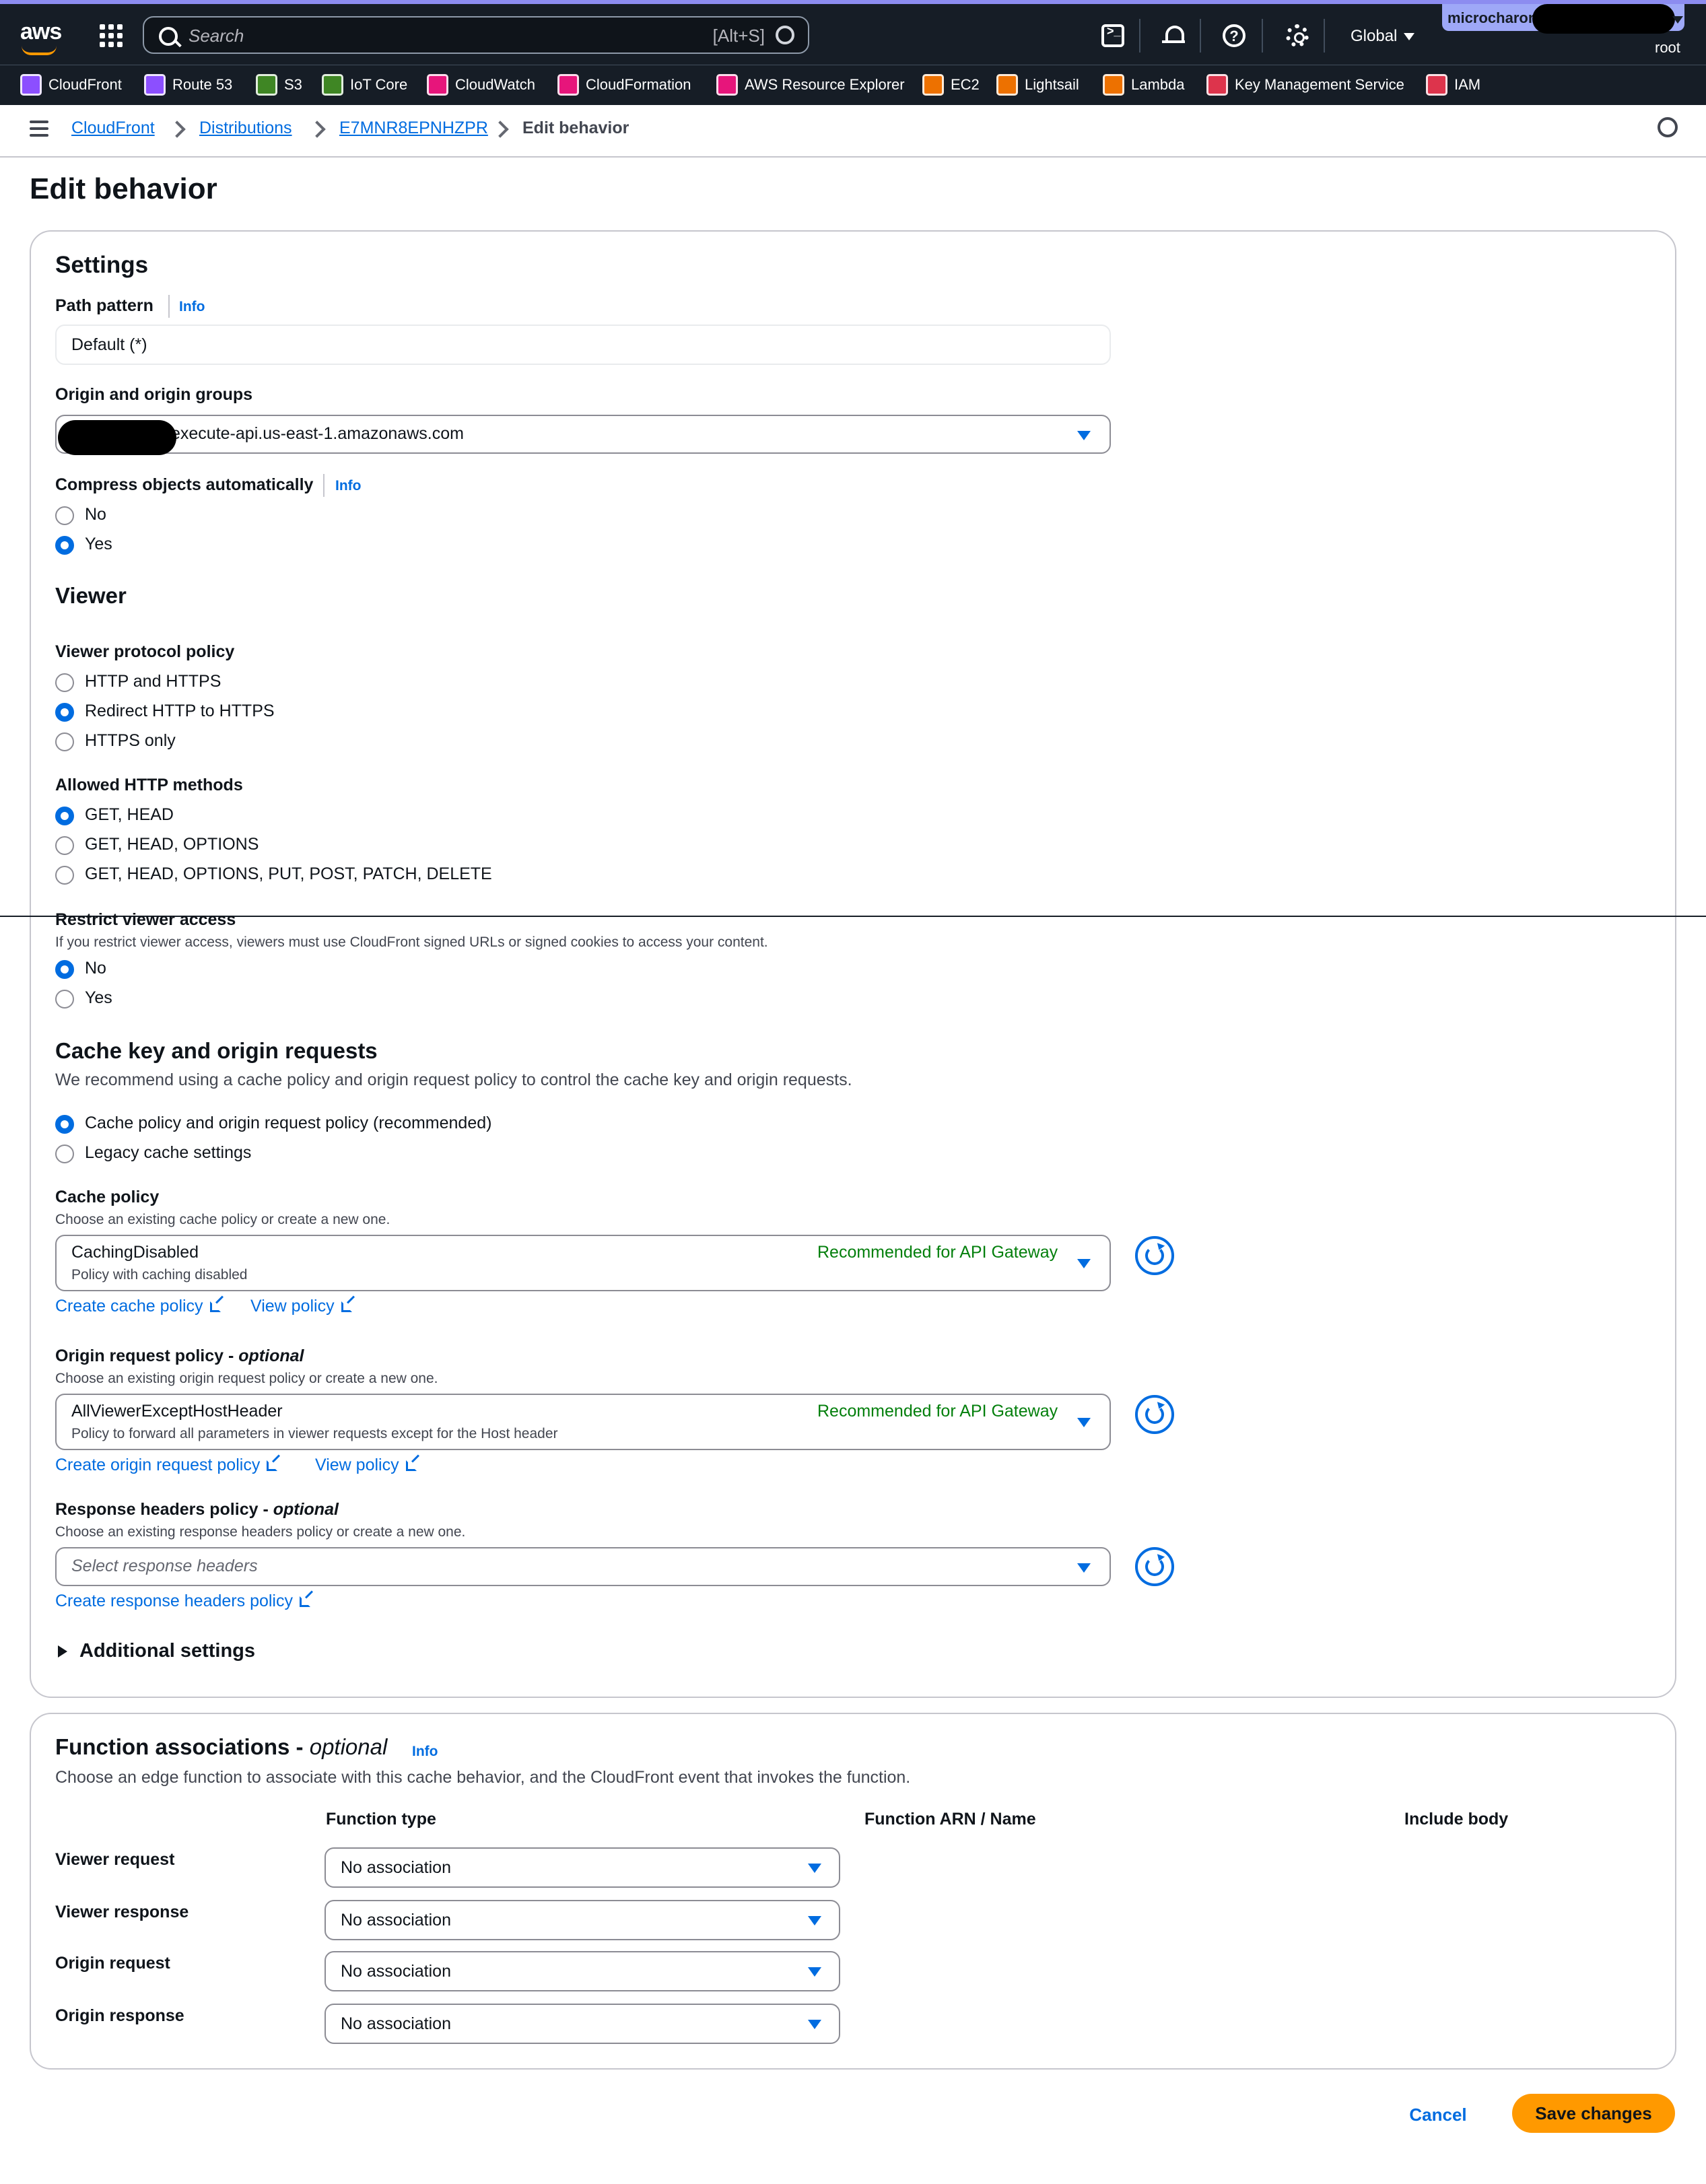 The image size is (1706, 2184). I want to click on column-include-body: Include body, so click(1457, 1819).